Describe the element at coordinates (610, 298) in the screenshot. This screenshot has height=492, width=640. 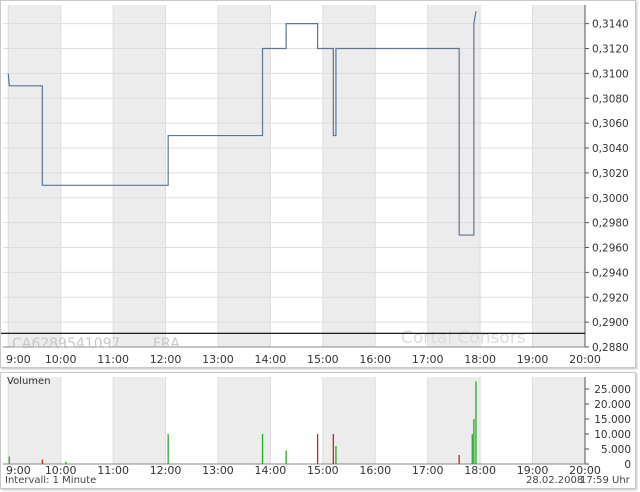
I see `y-tick-label: 0,2920` at that location.